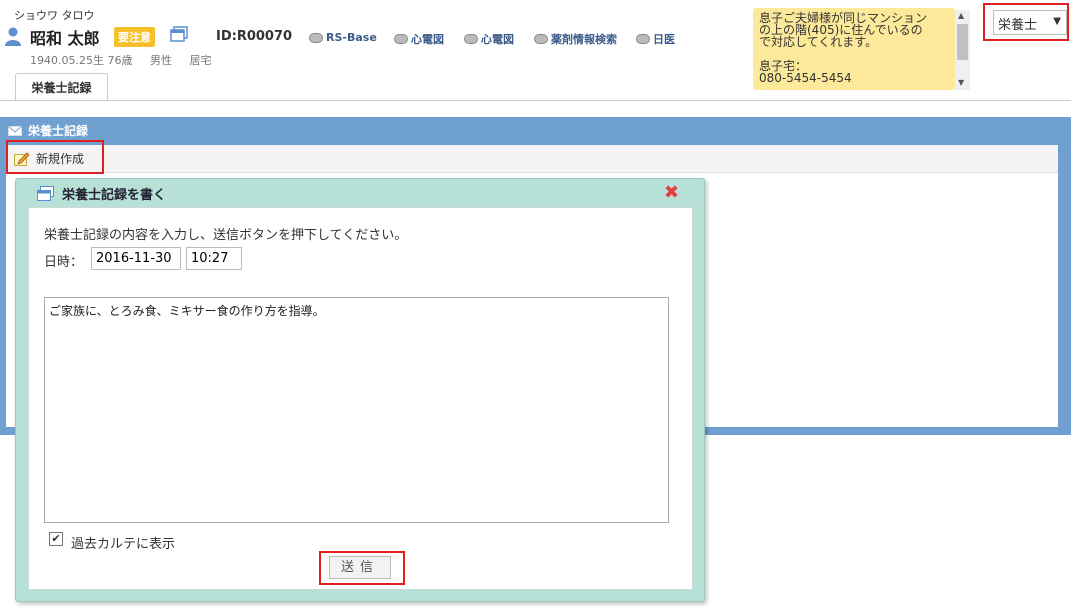  I want to click on scroll-thumb, so click(962, 42).